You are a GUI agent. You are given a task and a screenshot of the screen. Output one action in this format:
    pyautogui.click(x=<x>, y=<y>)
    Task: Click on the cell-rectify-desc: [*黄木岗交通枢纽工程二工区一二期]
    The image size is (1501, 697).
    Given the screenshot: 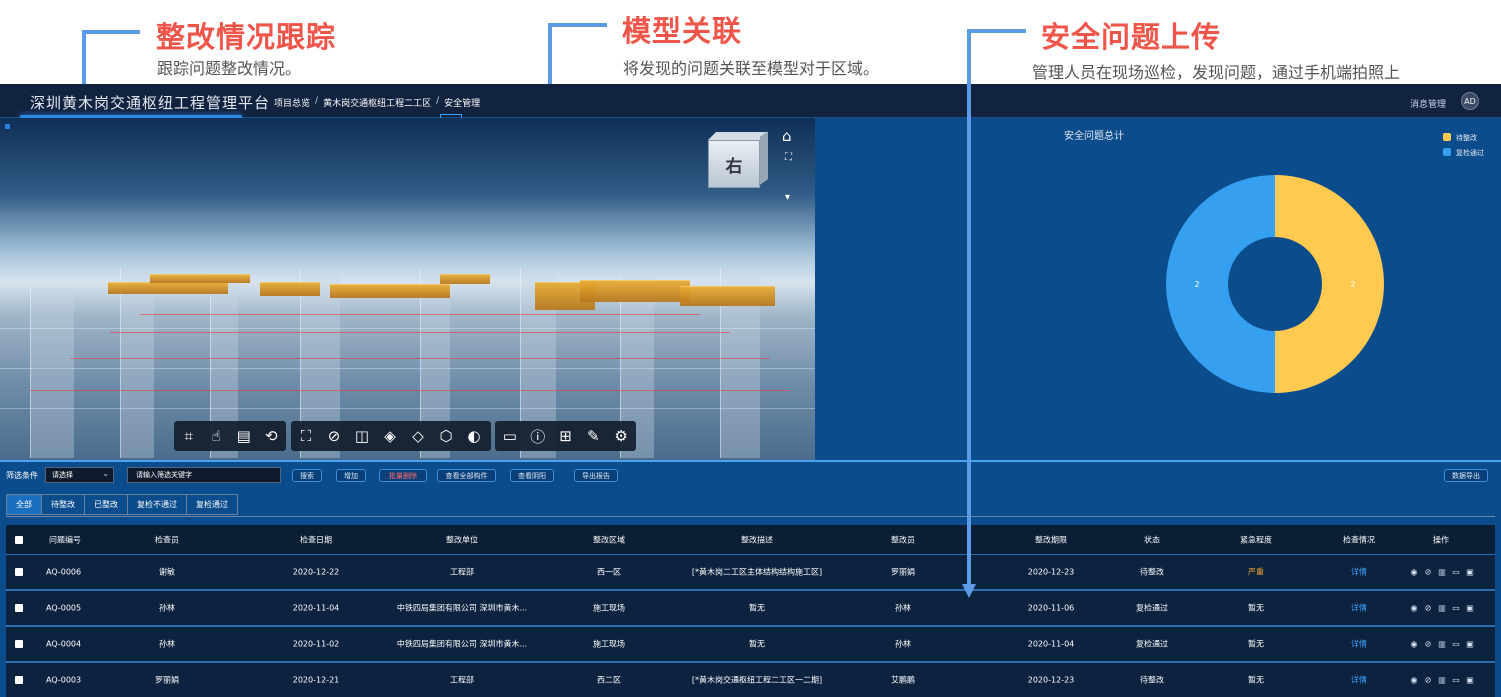 What is the action you would take?
    pyautogui.click(x=757, y=680)
    